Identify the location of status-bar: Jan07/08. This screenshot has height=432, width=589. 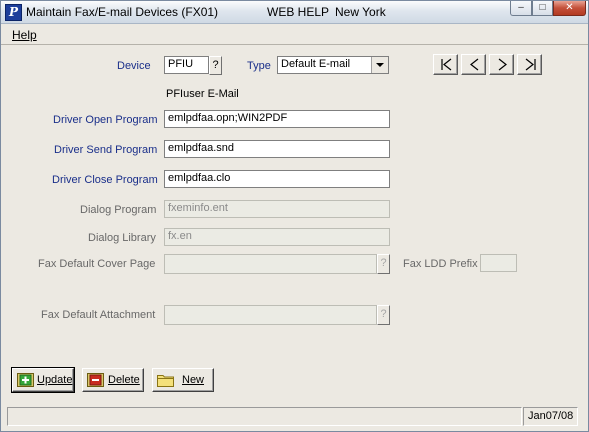
(294, 417).